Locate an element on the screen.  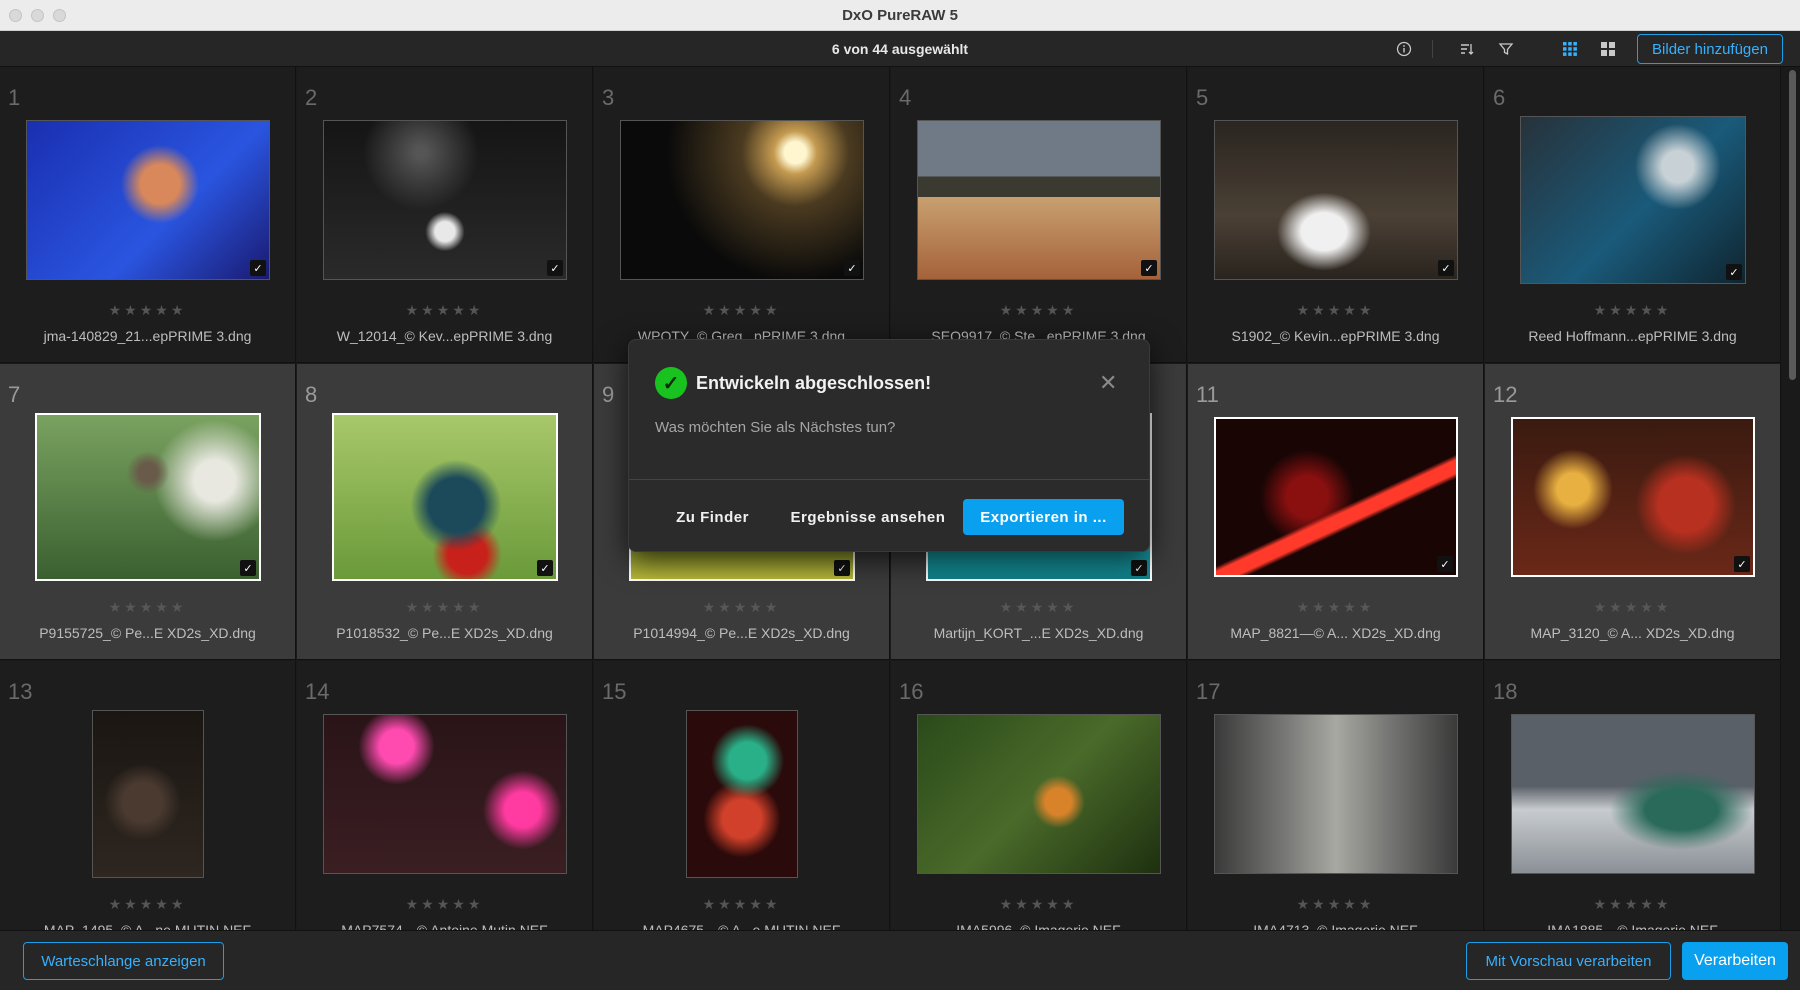
file-name: IMA5996_© Imagerie.NEF is located at coordinates (1038, 926).